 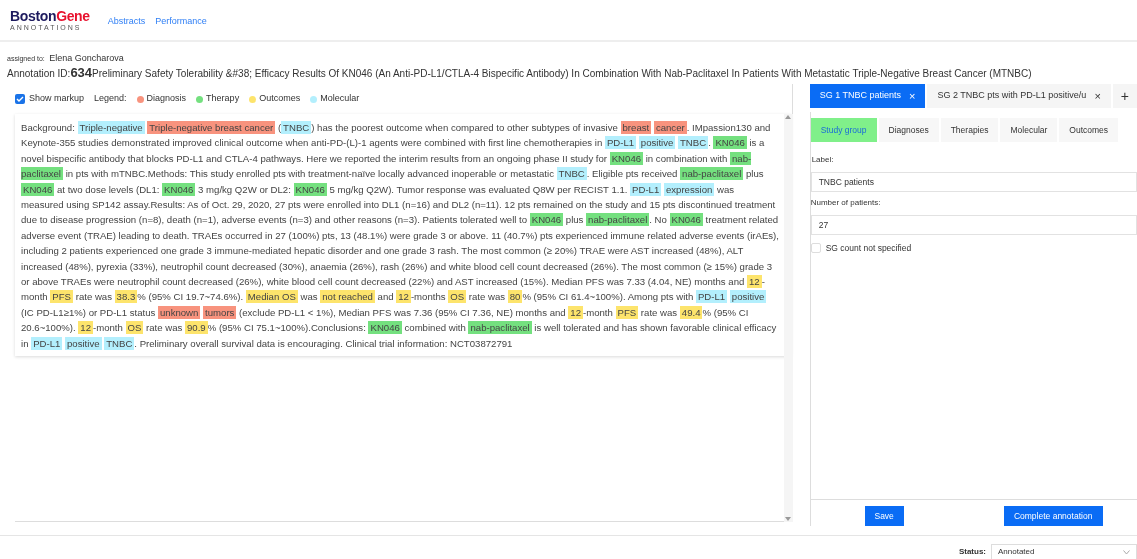 I want to click on category-tab: Molecular, so click(x=1029, y=130).